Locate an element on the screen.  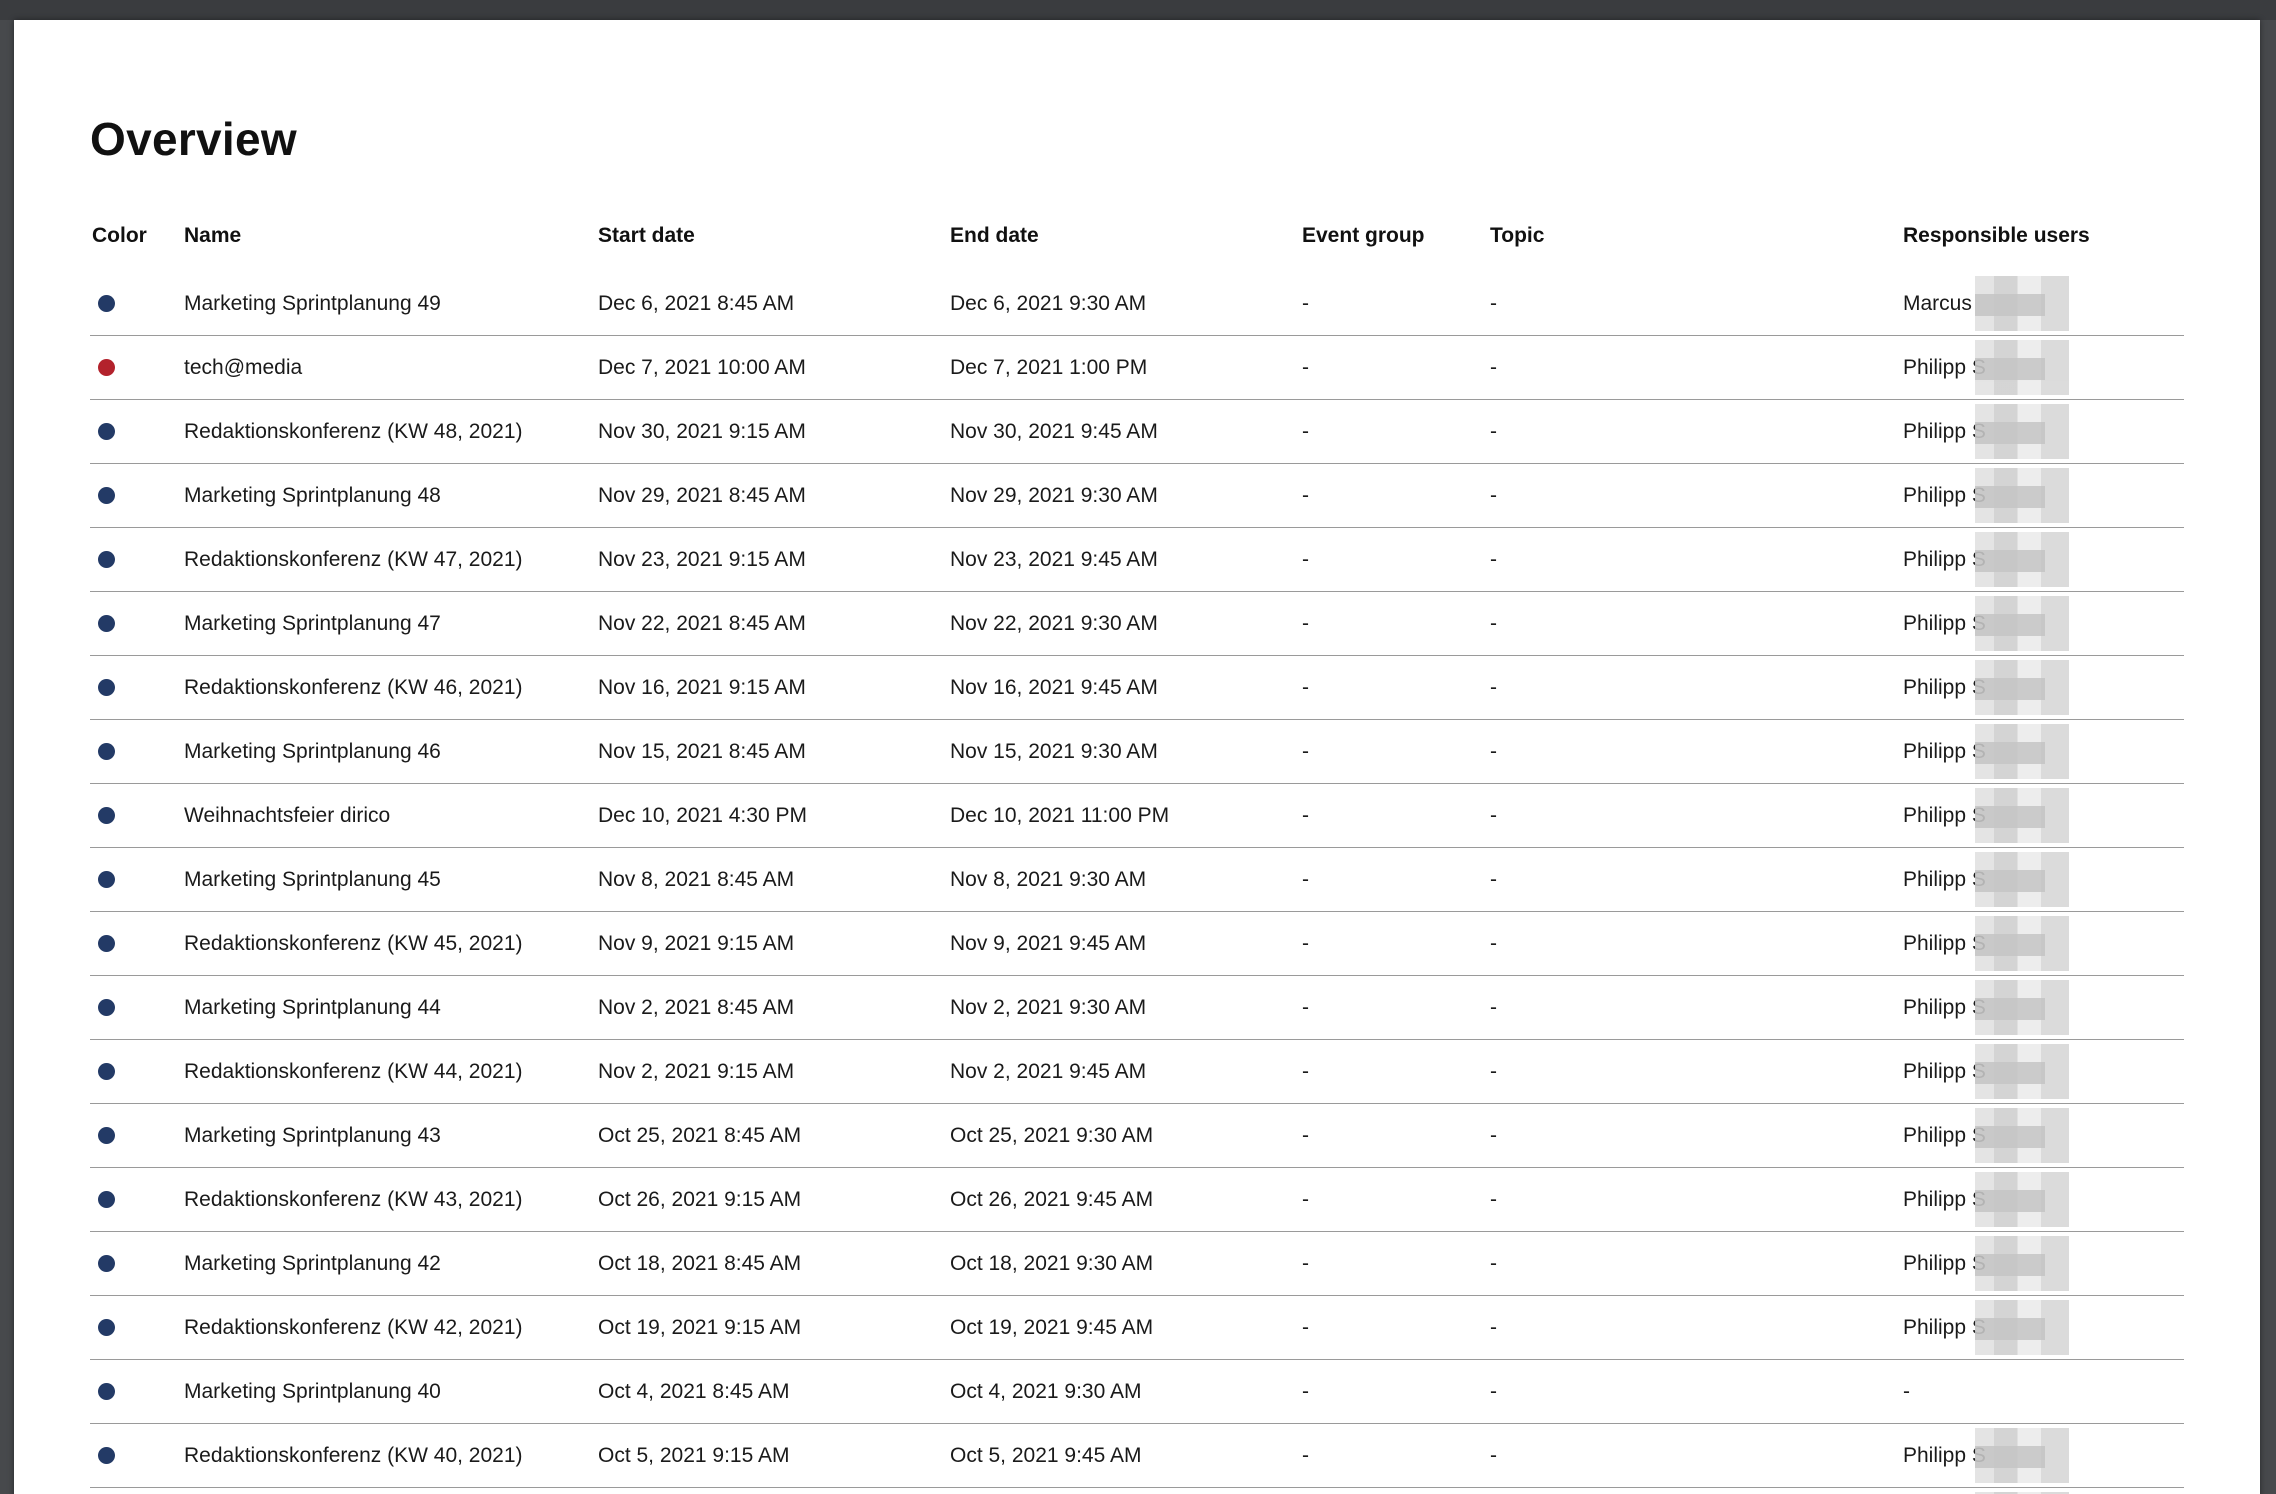
start-date-cell: Dec 7, 2021 10:00 AM is located at coordinates (774, 367).